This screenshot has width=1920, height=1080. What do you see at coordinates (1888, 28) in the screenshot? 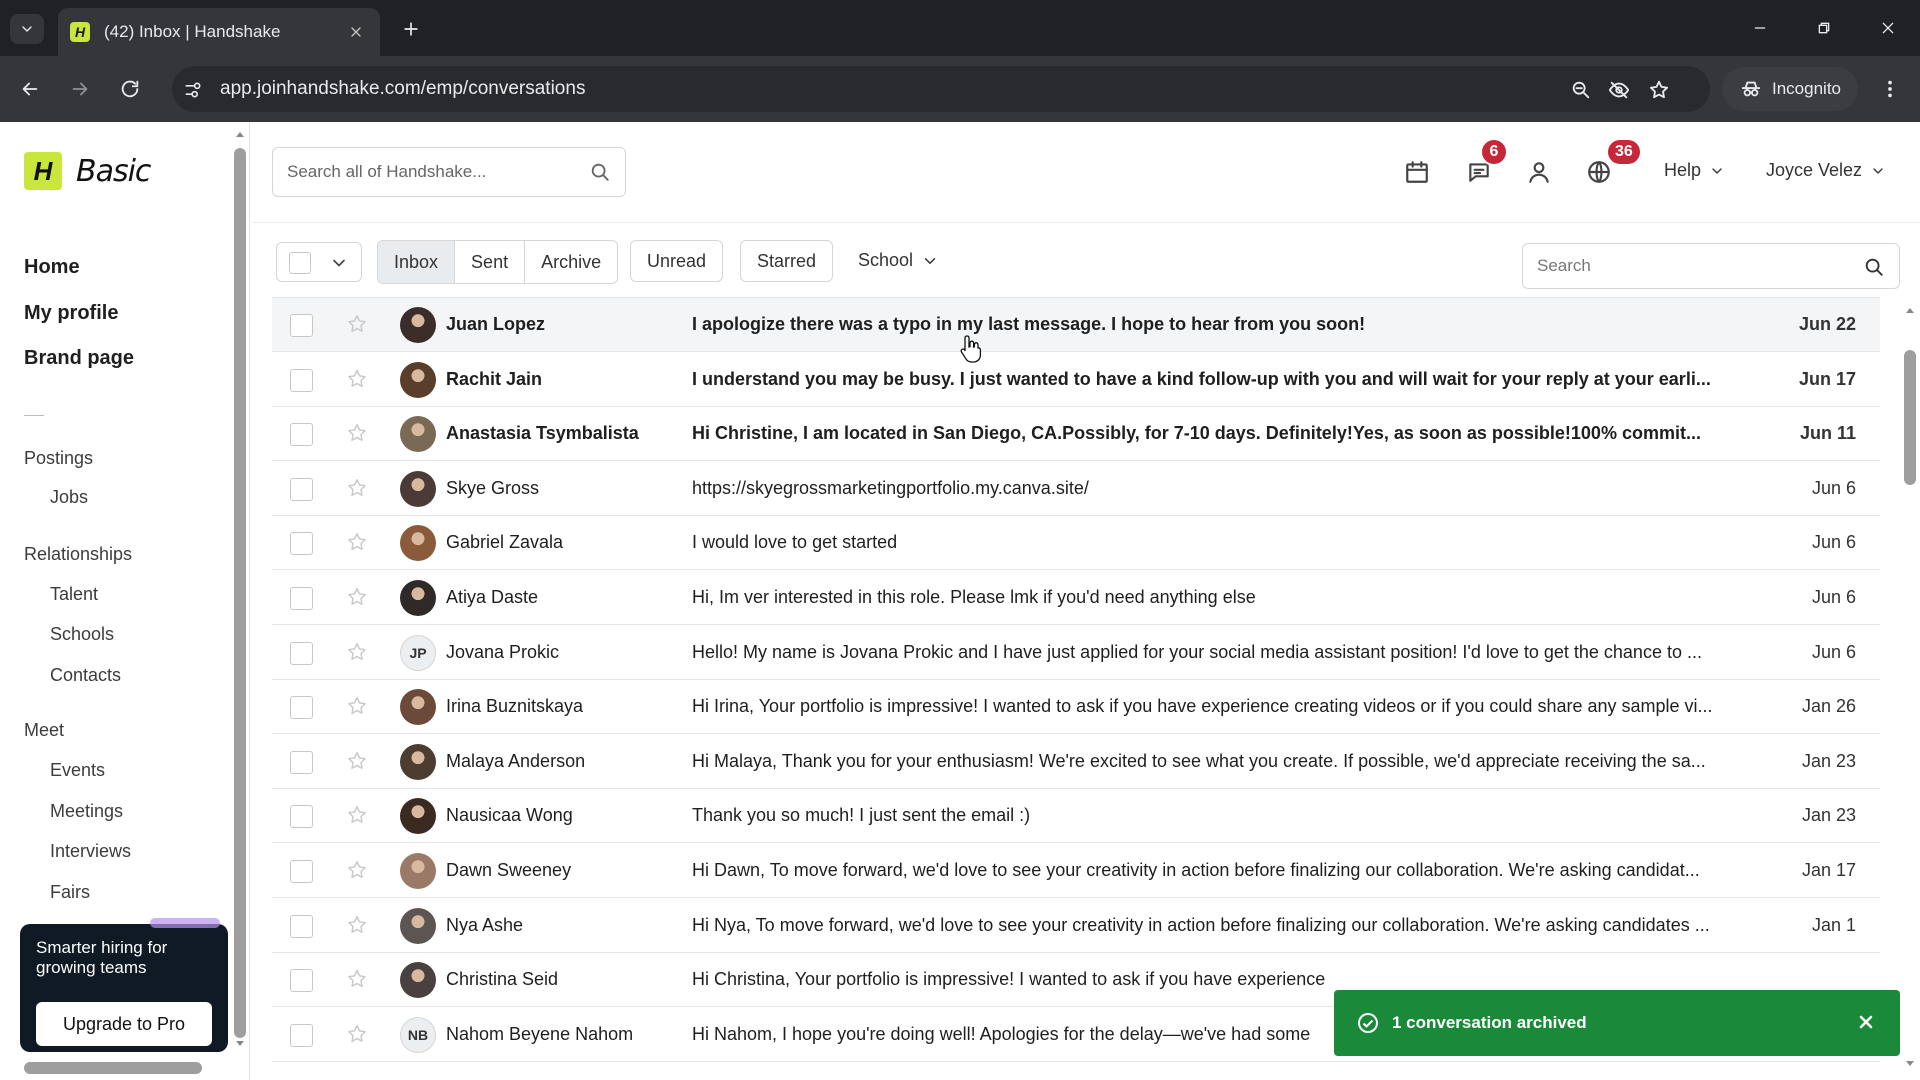
I see `close-window-button` at bounding box center [1888, 28].